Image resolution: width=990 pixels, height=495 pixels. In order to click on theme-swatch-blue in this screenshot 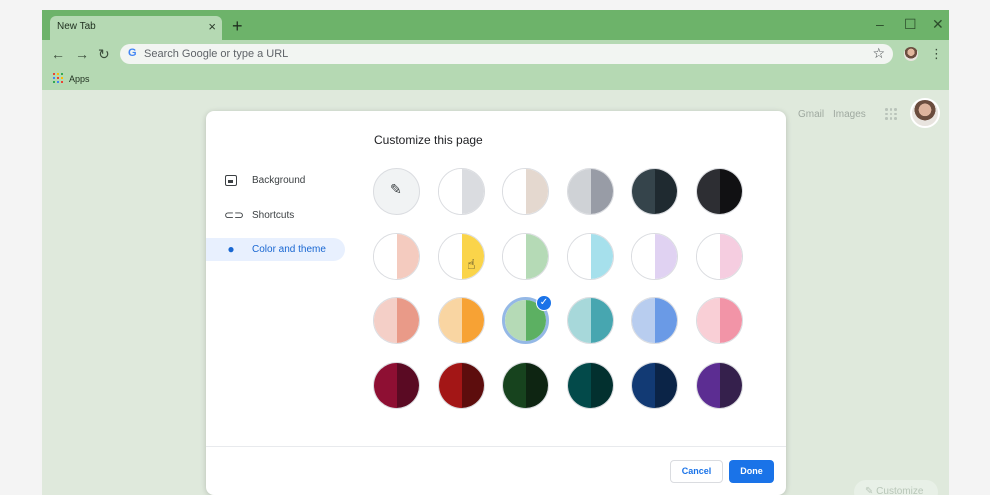, I will do `click(654, 320)`.